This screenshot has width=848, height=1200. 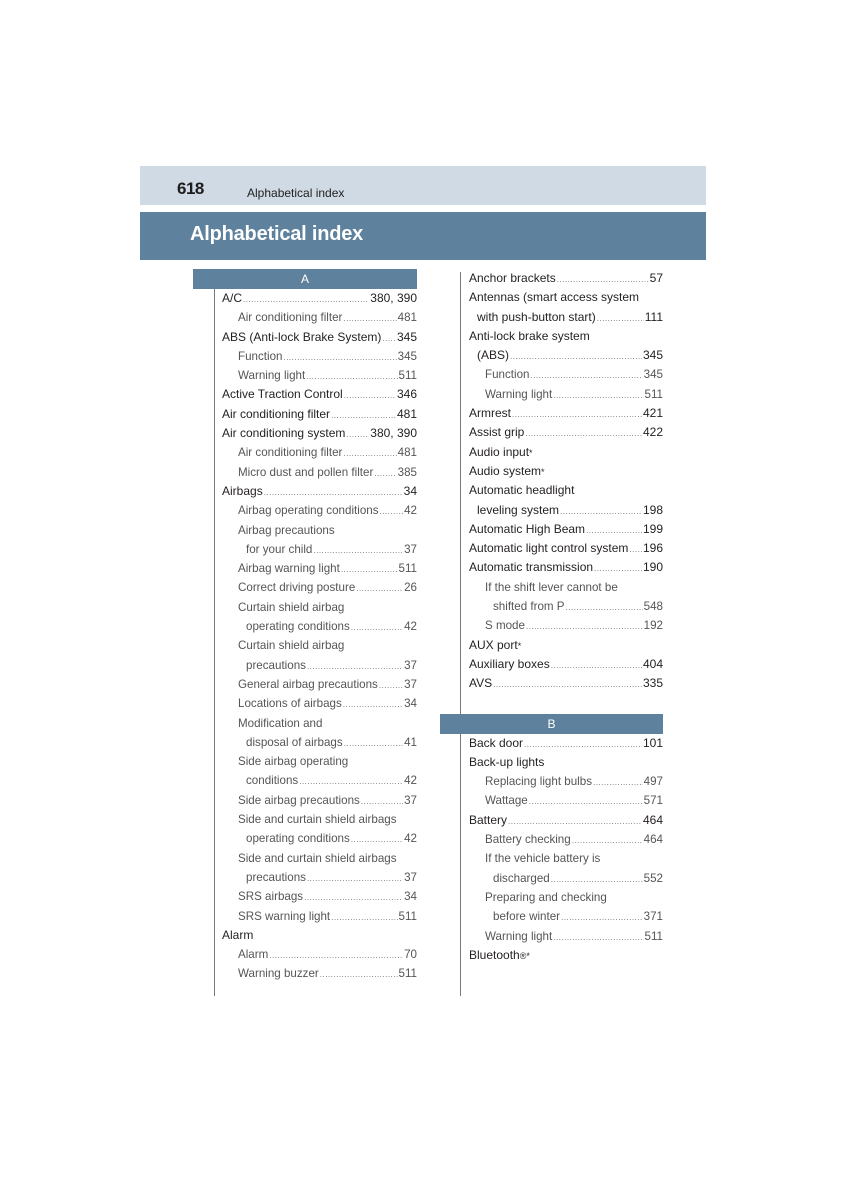 I want to click on index-entry: Wattage 571, so click(x=551, y=800).